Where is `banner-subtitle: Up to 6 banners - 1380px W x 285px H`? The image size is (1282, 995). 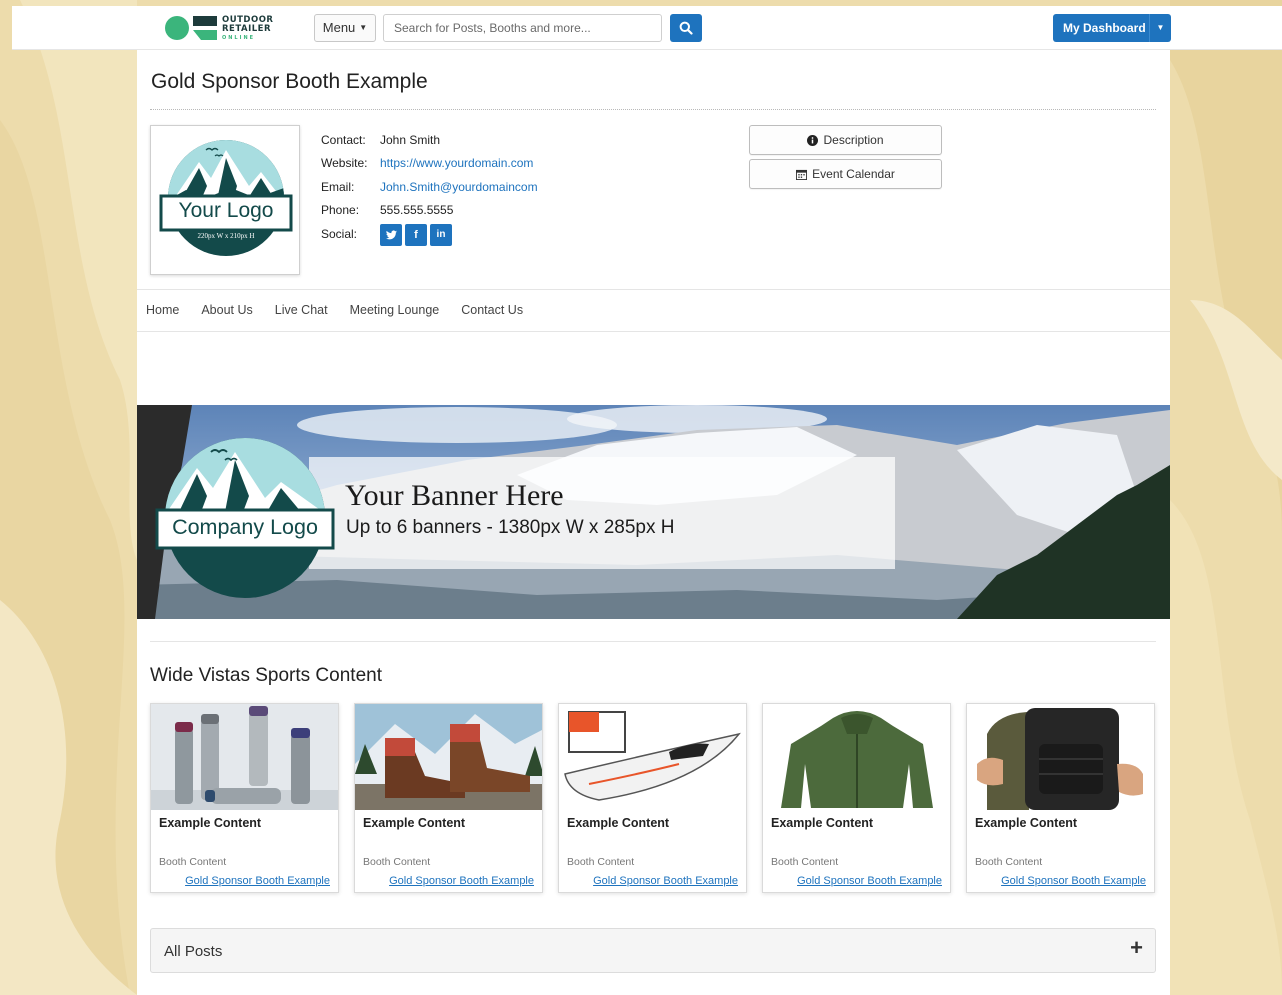 banner-subtitle: Up to 6 banners - 1380px W x 285px H is located at coordinates (510, 527).